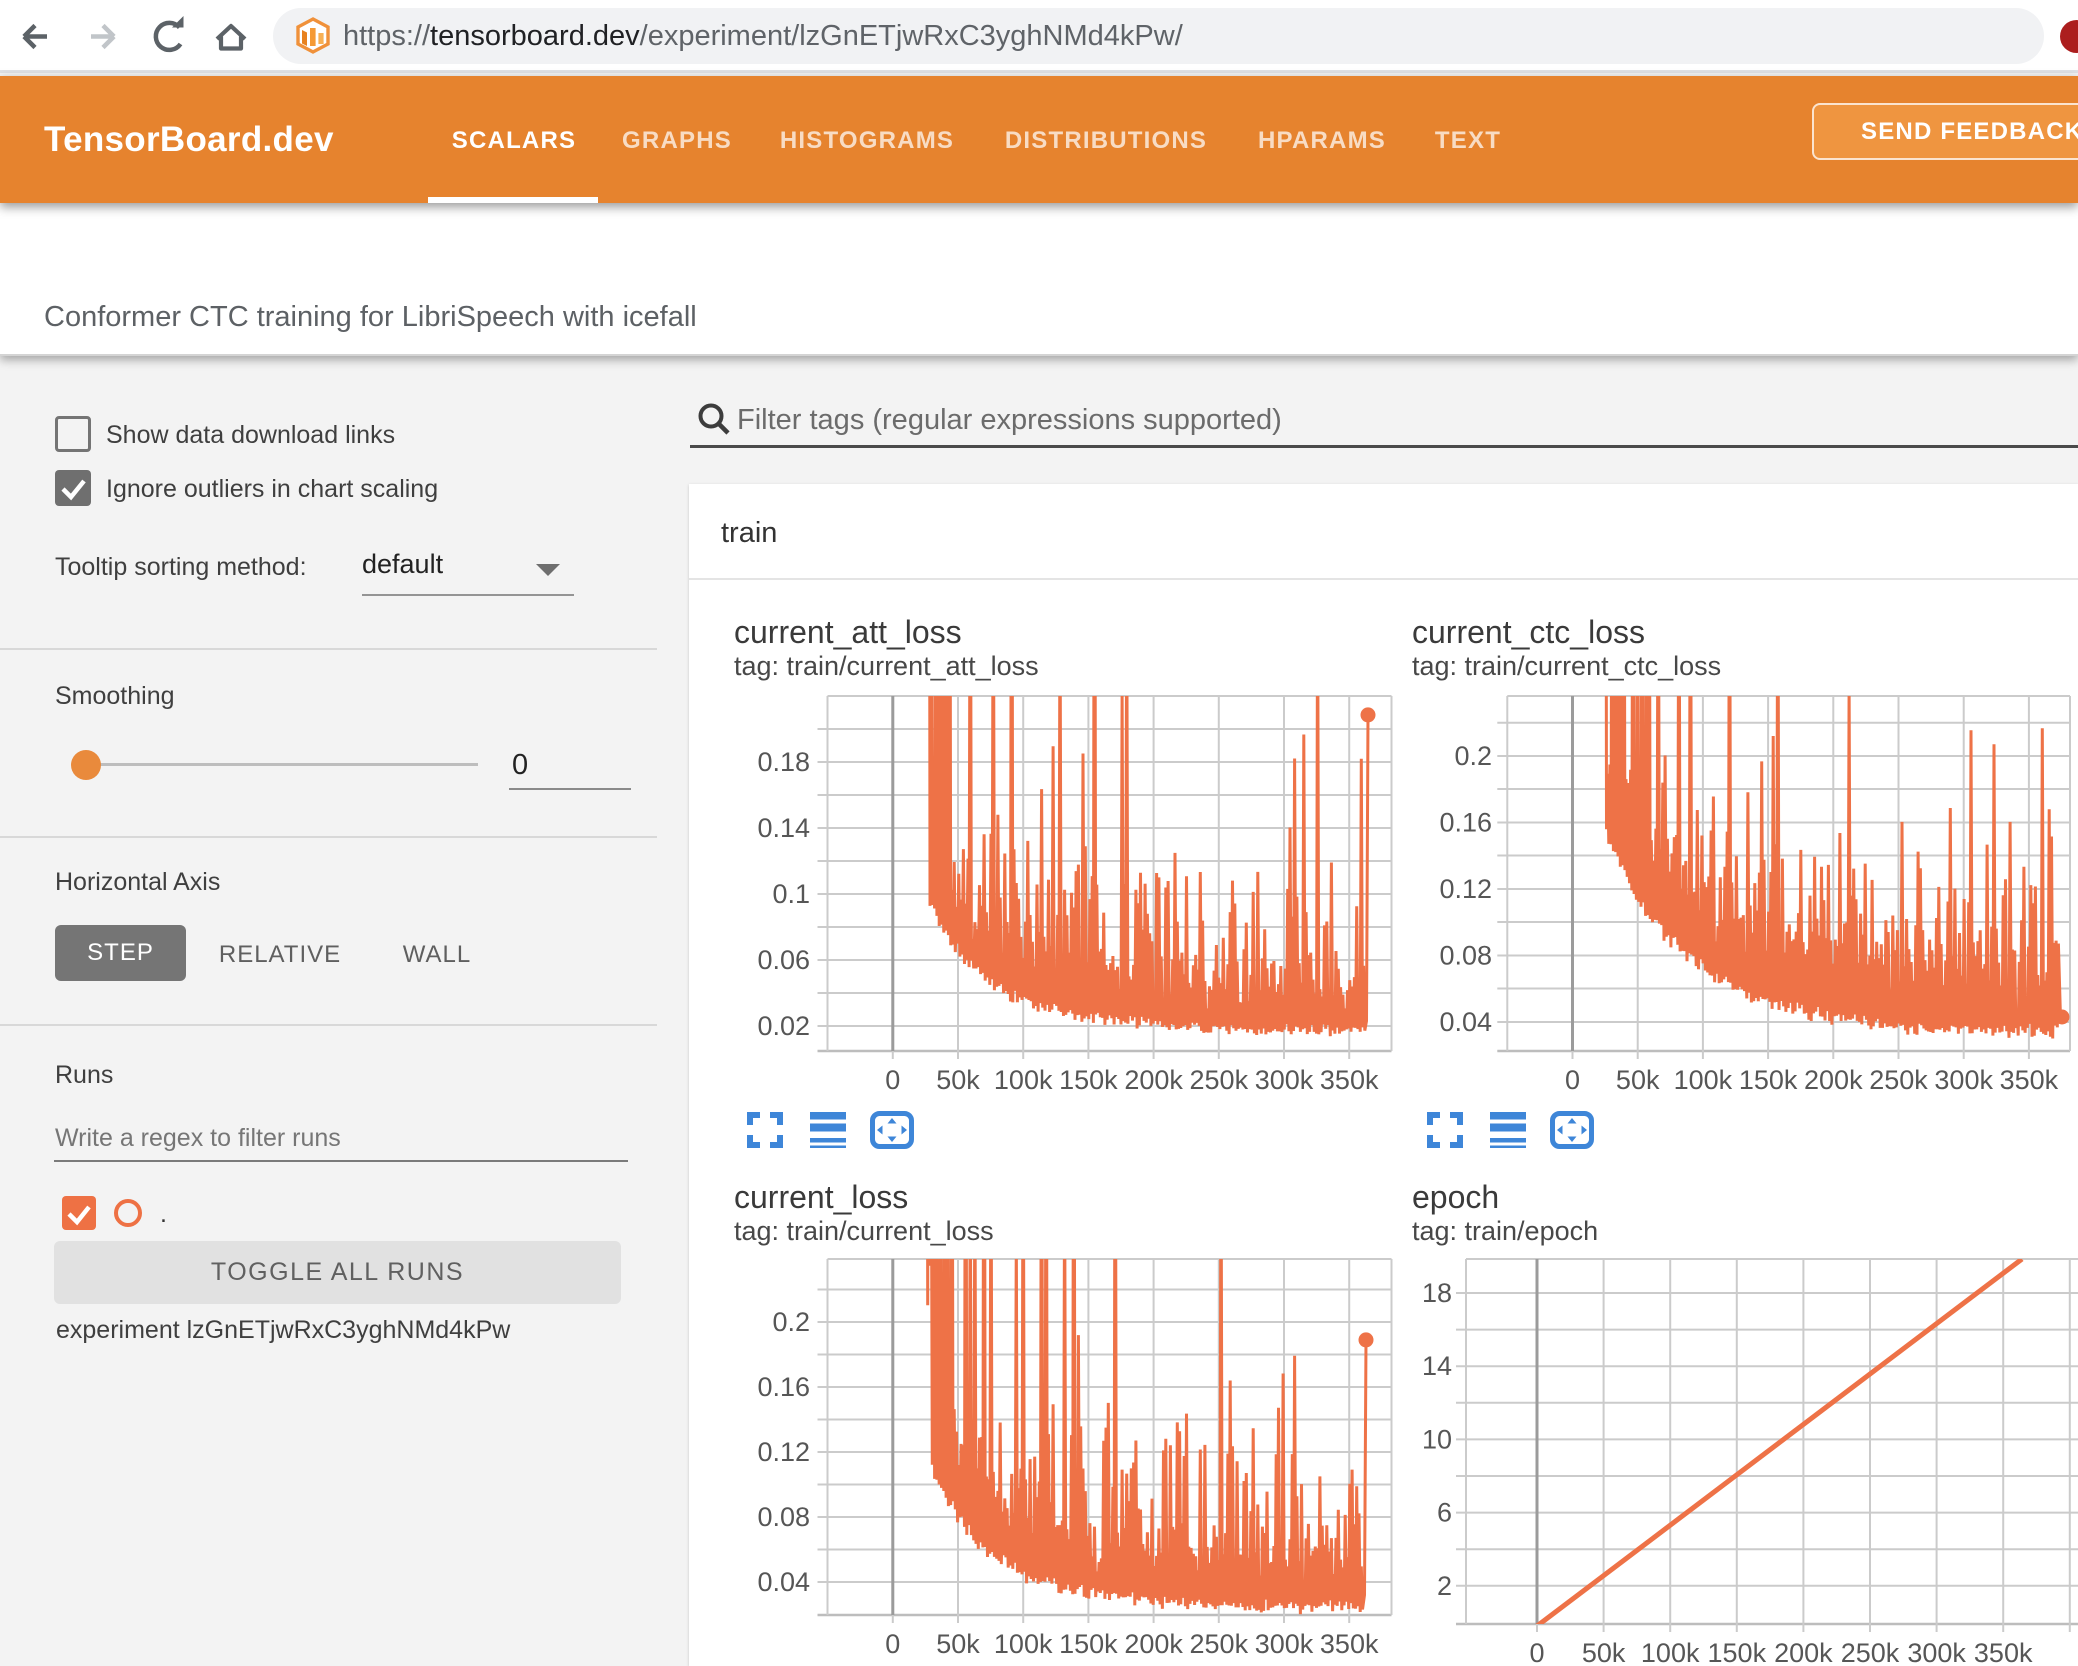 The height and width of the screenshot is (1666, 2078). I want to click on svg-text: 18, so click(1437, 1293).